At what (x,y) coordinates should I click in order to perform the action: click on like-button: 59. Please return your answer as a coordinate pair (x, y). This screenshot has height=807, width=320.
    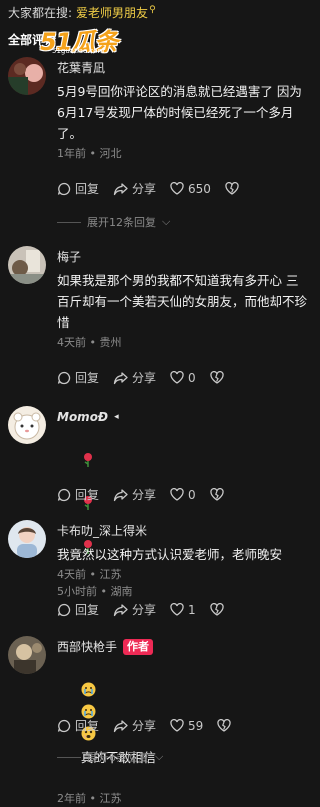
    Looking at the image, I should click on (186, 726).